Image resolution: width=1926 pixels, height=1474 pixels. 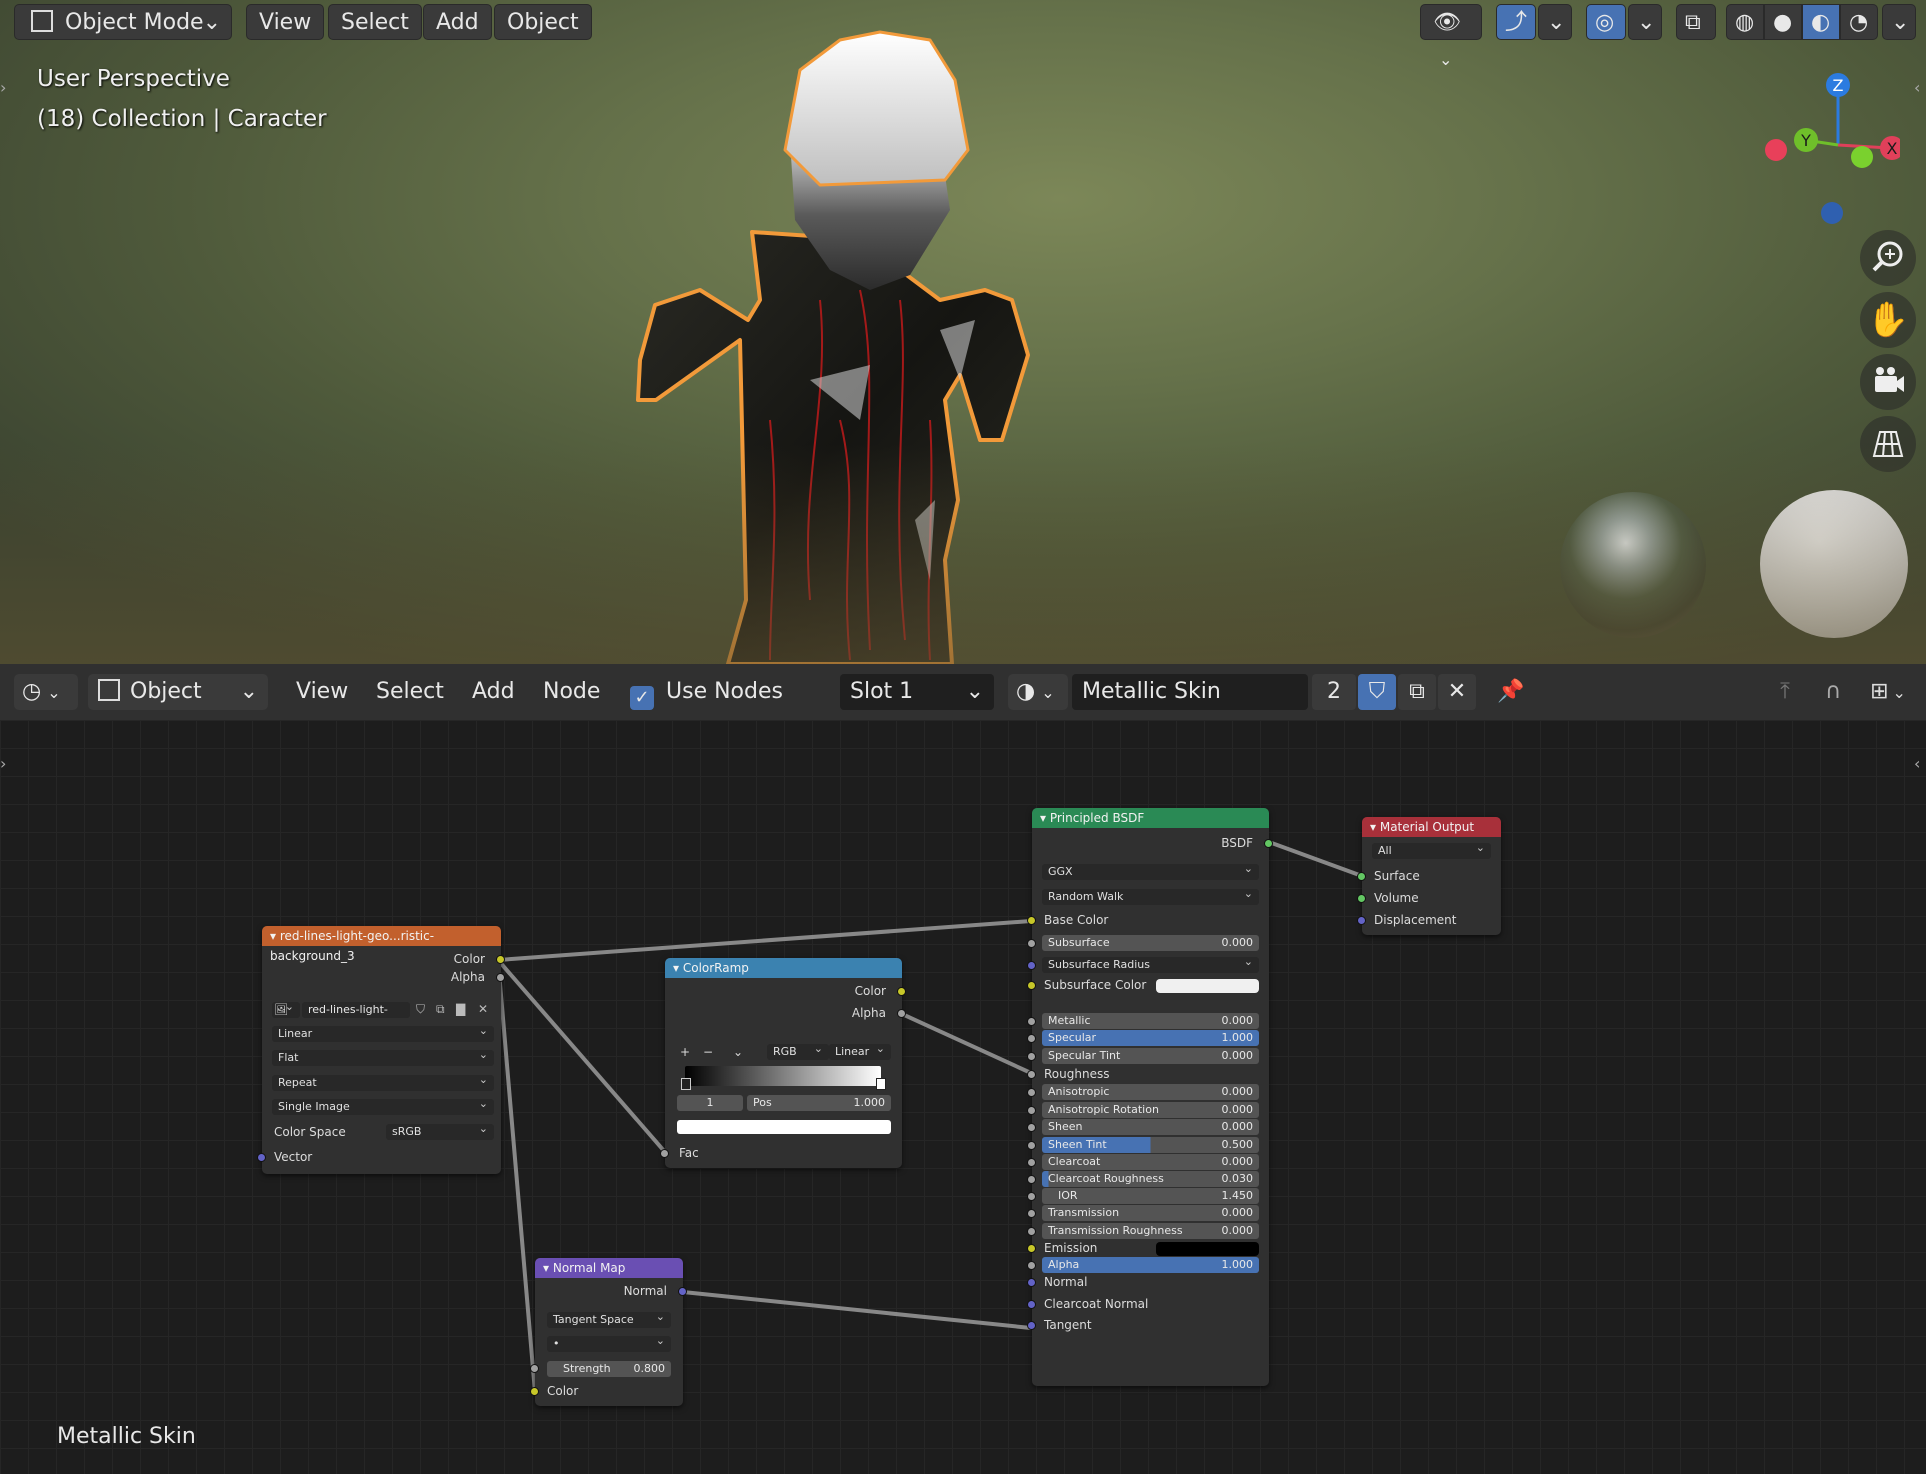 I want to click on ortho-toggle-button, so click(x=1888, y=444).